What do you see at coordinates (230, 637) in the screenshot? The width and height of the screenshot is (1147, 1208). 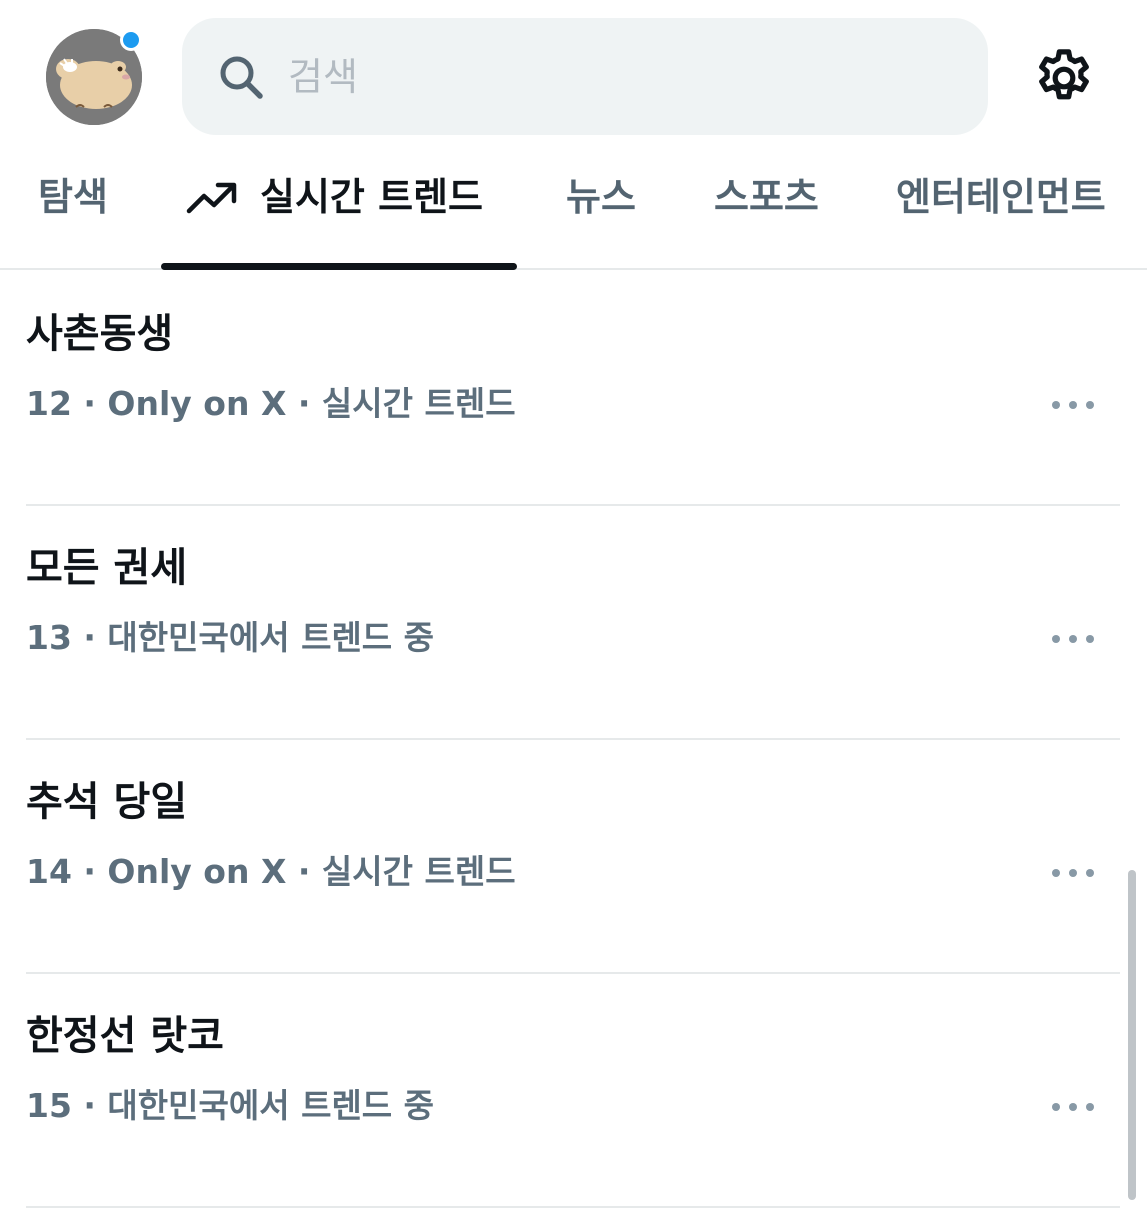 I see `trend-meta: 13 · 대한민국에서 트렌드 중` at bounding box center [230, 637].